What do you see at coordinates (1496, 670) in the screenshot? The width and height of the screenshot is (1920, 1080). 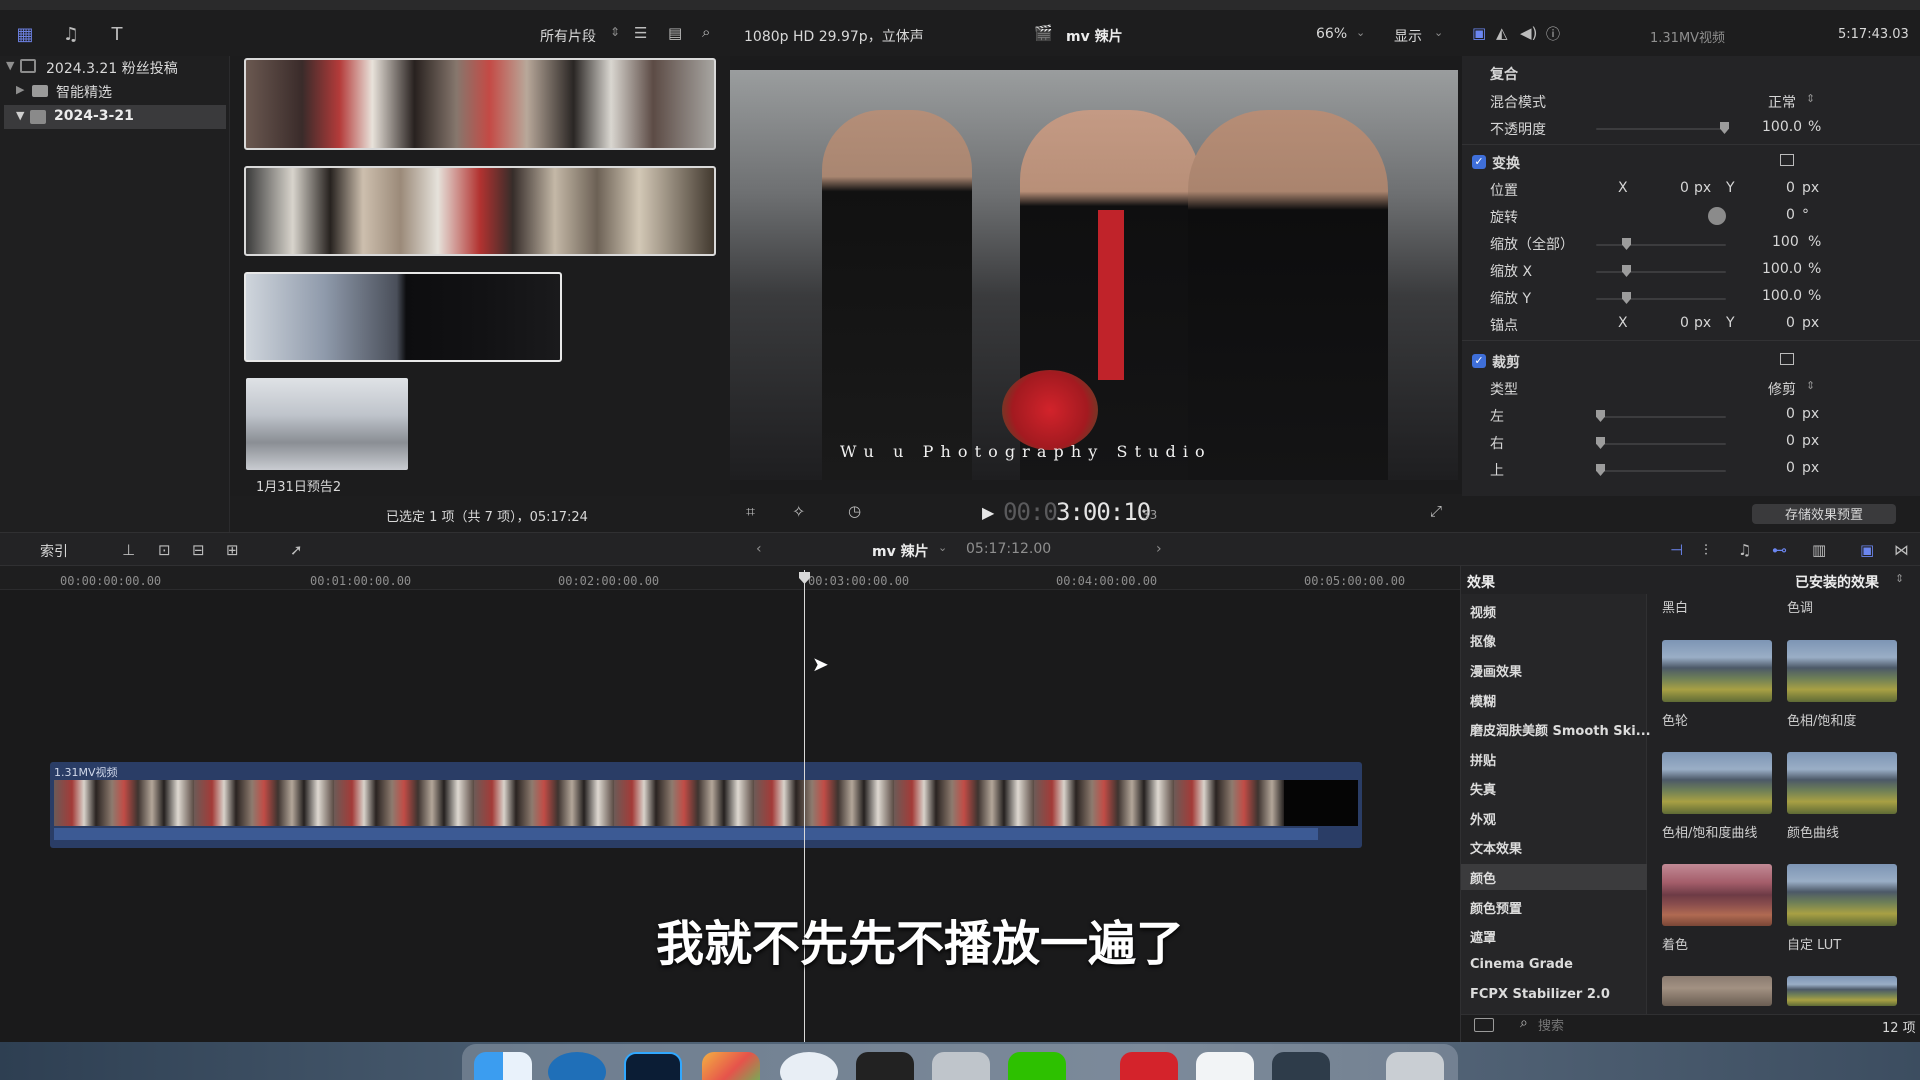 I see `category-comic: 漫画效果` at bounding box center [1496, 670].